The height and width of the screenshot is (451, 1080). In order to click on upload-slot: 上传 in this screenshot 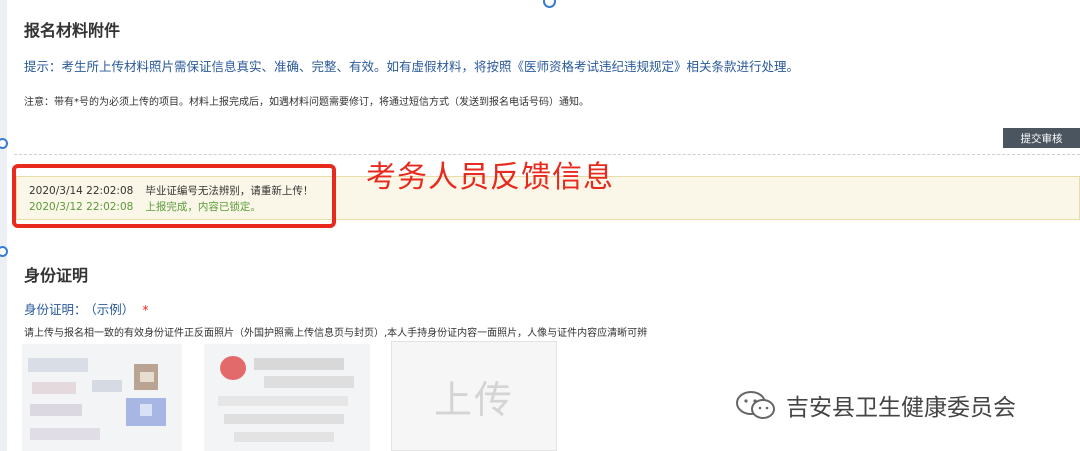, I will do `click(474, 396)`.